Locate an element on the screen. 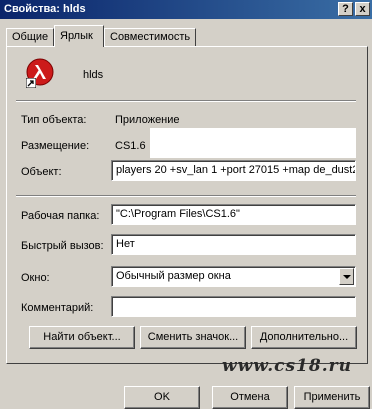 The width and height of the screenshot is (372, 409). window-select-value: Обычный размер окна is located at coordinates (173, 276).